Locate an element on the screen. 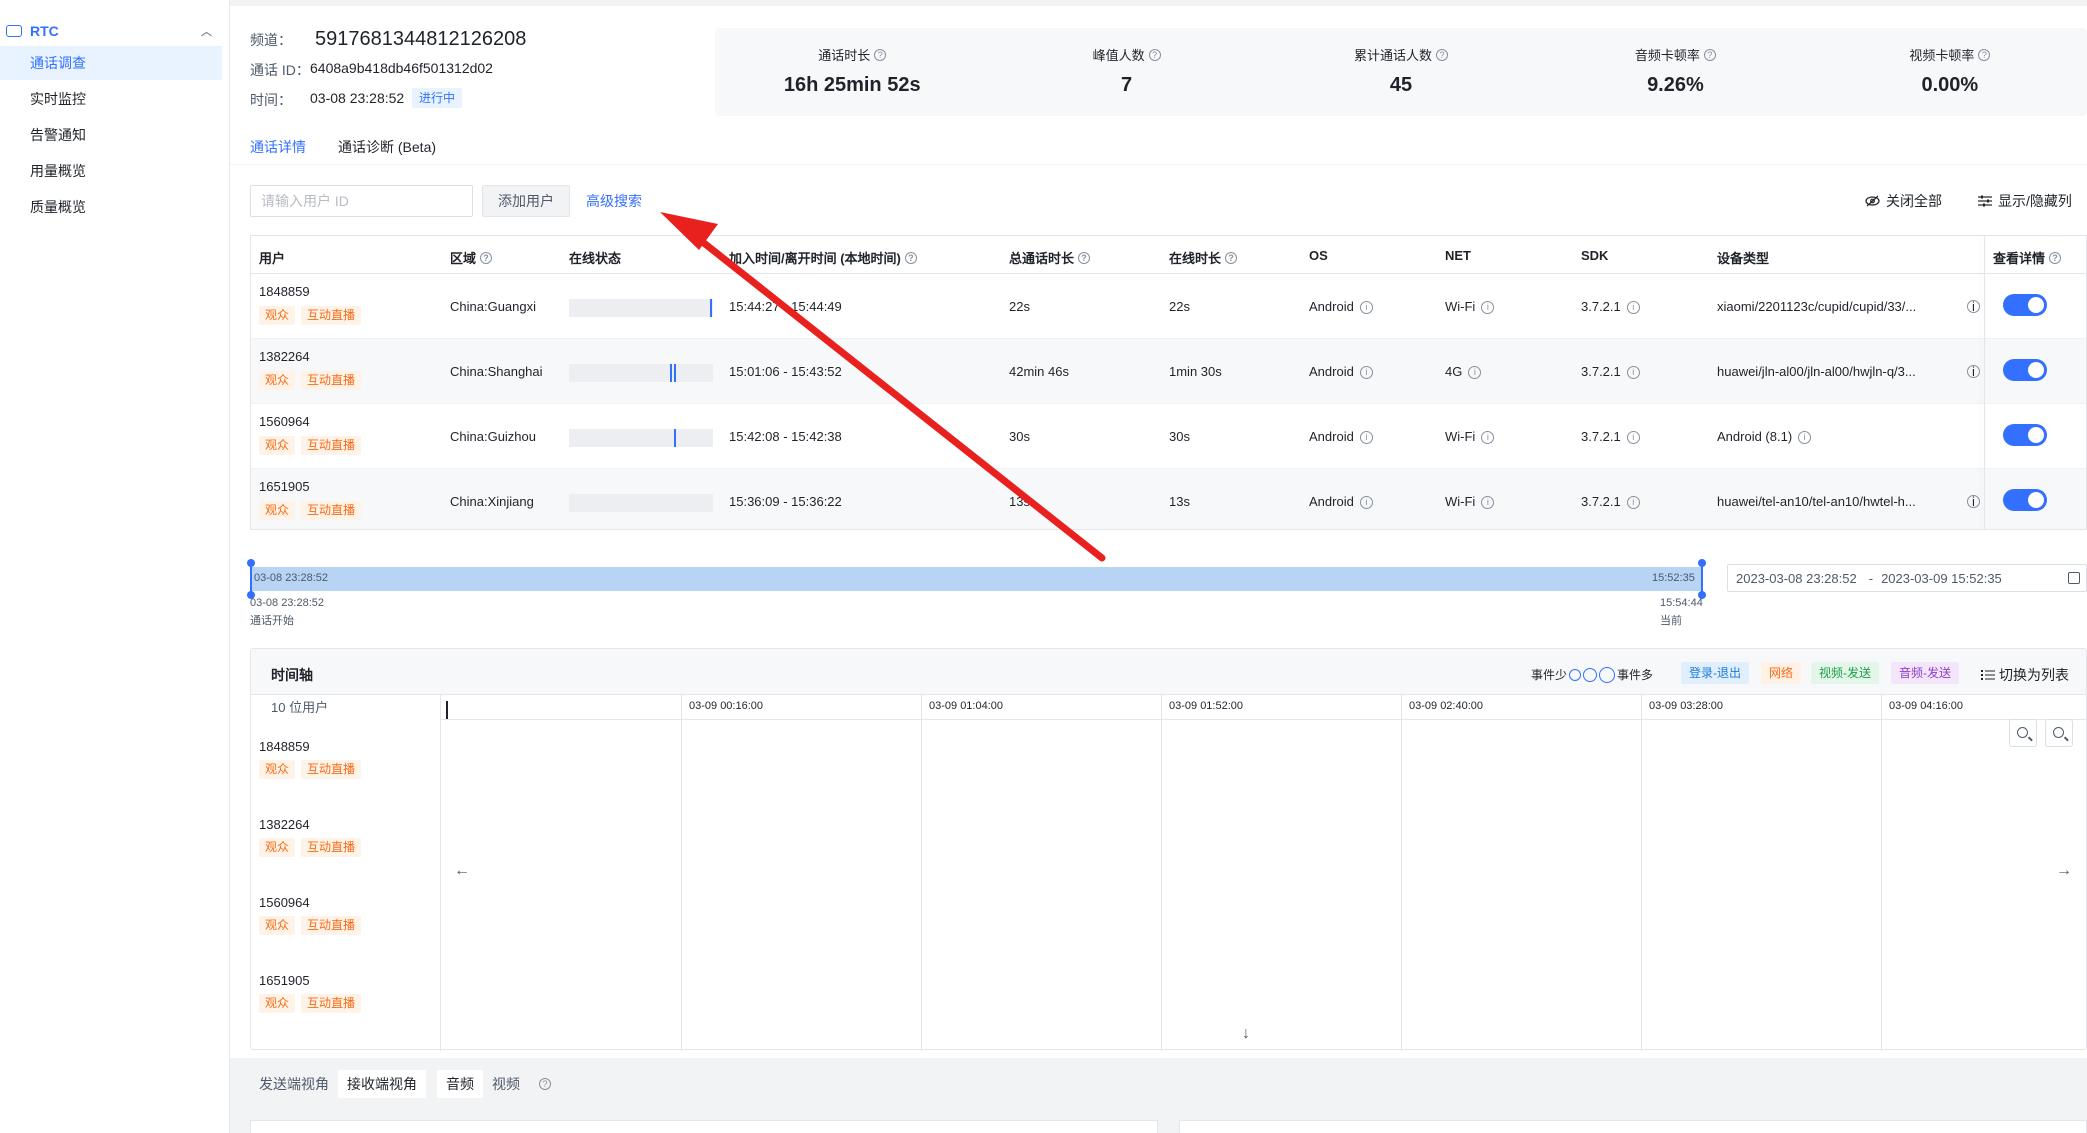 This screenshot has height=1133, width=2087. col-join-leave: 加入时间/离开时间 (本地时间)? is located at coordinates (823, 257).